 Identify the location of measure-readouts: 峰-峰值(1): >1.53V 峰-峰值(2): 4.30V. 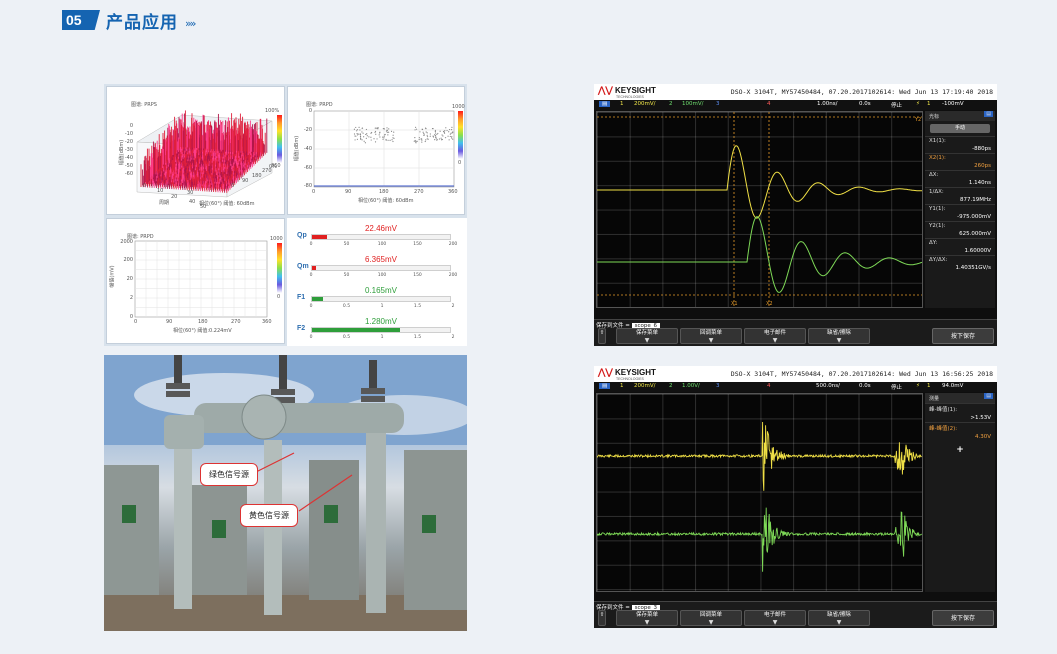
(960, 422).